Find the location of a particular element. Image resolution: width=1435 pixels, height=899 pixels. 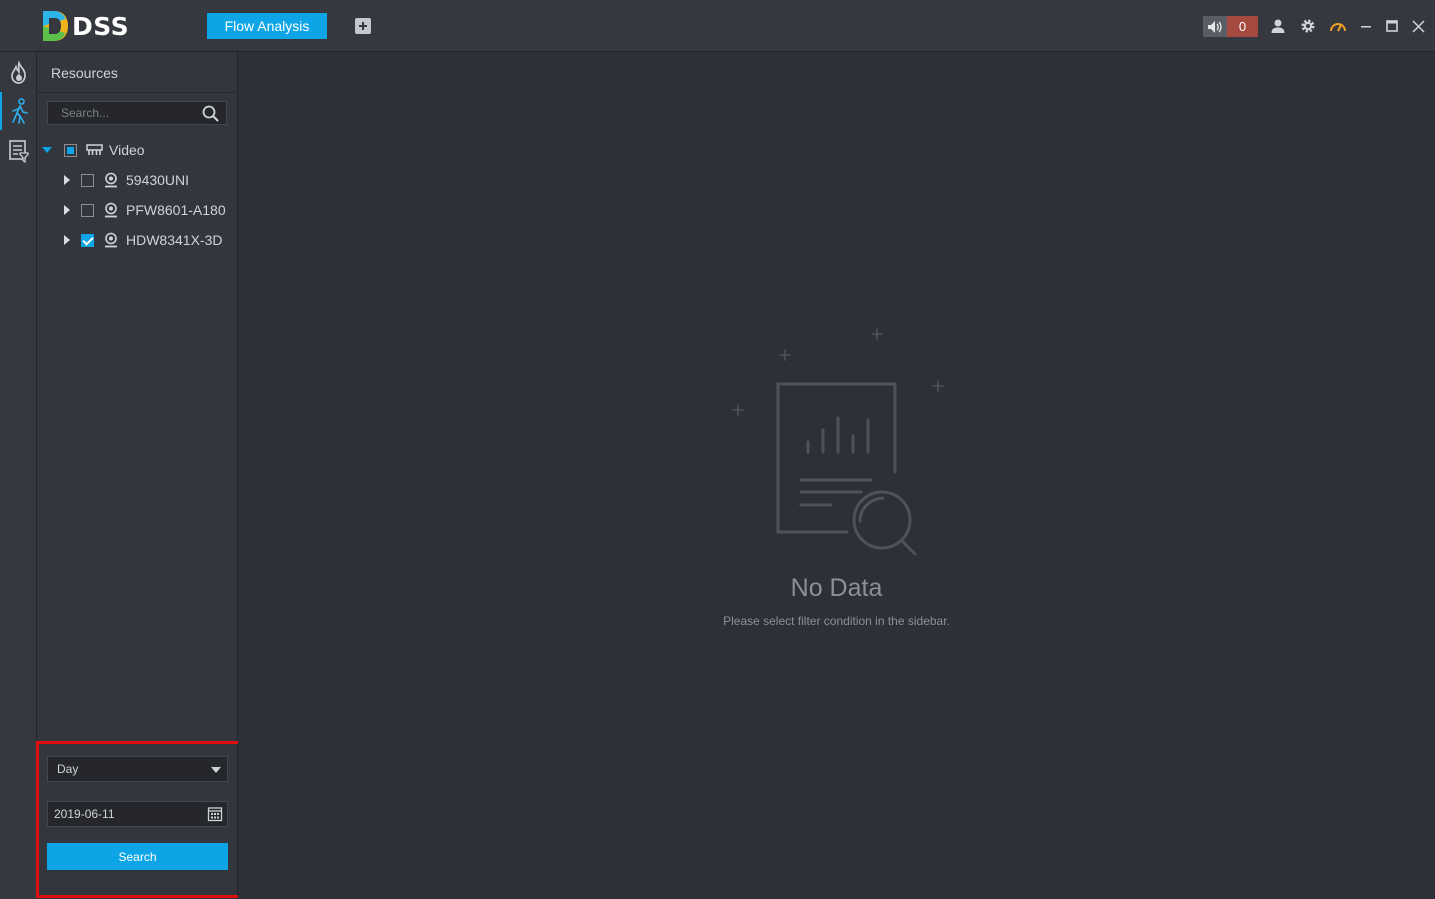

alarm-count-badge: 0 is located at coordinates (1242, 26).